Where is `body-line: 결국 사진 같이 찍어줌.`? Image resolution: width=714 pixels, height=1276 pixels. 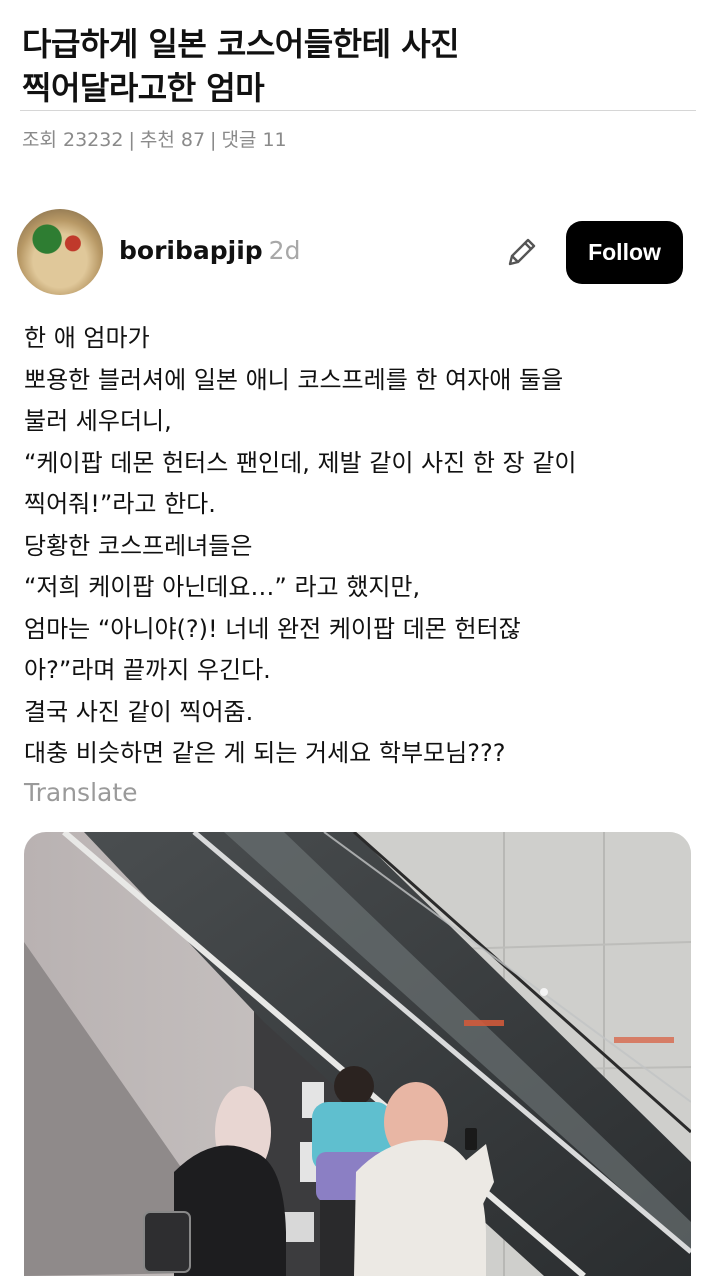 body-line: 결국 사진 같이 찍어줌. is located at coordinates (139, 711).